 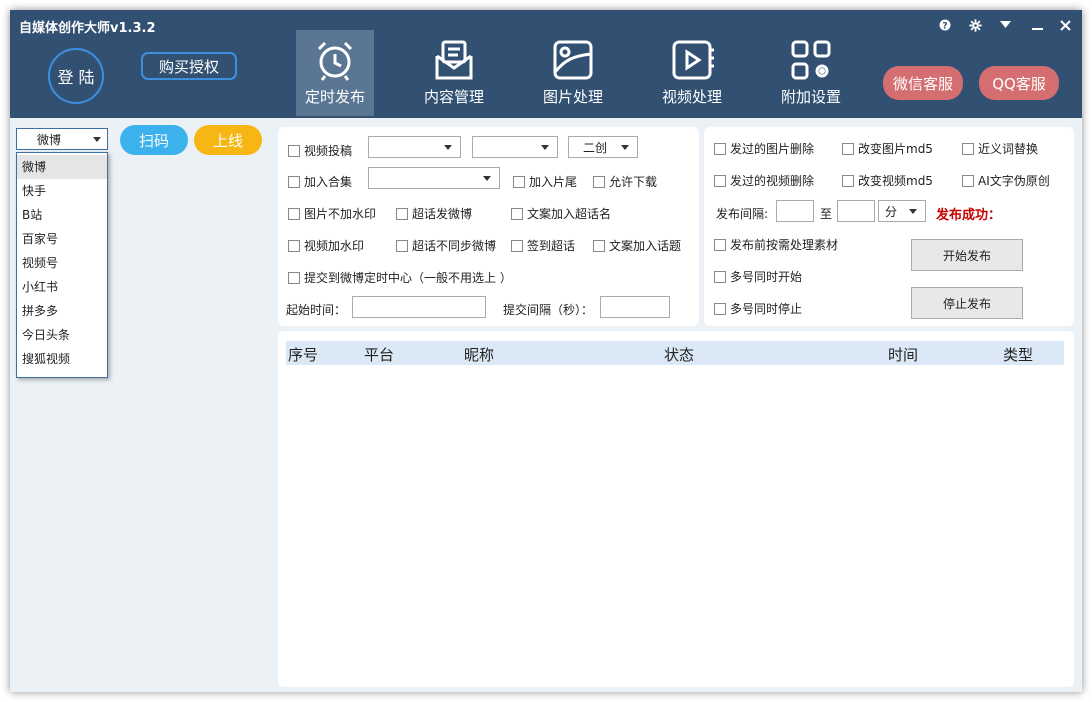 I want to click on help-icon: ?, so click(x=945, y=25).